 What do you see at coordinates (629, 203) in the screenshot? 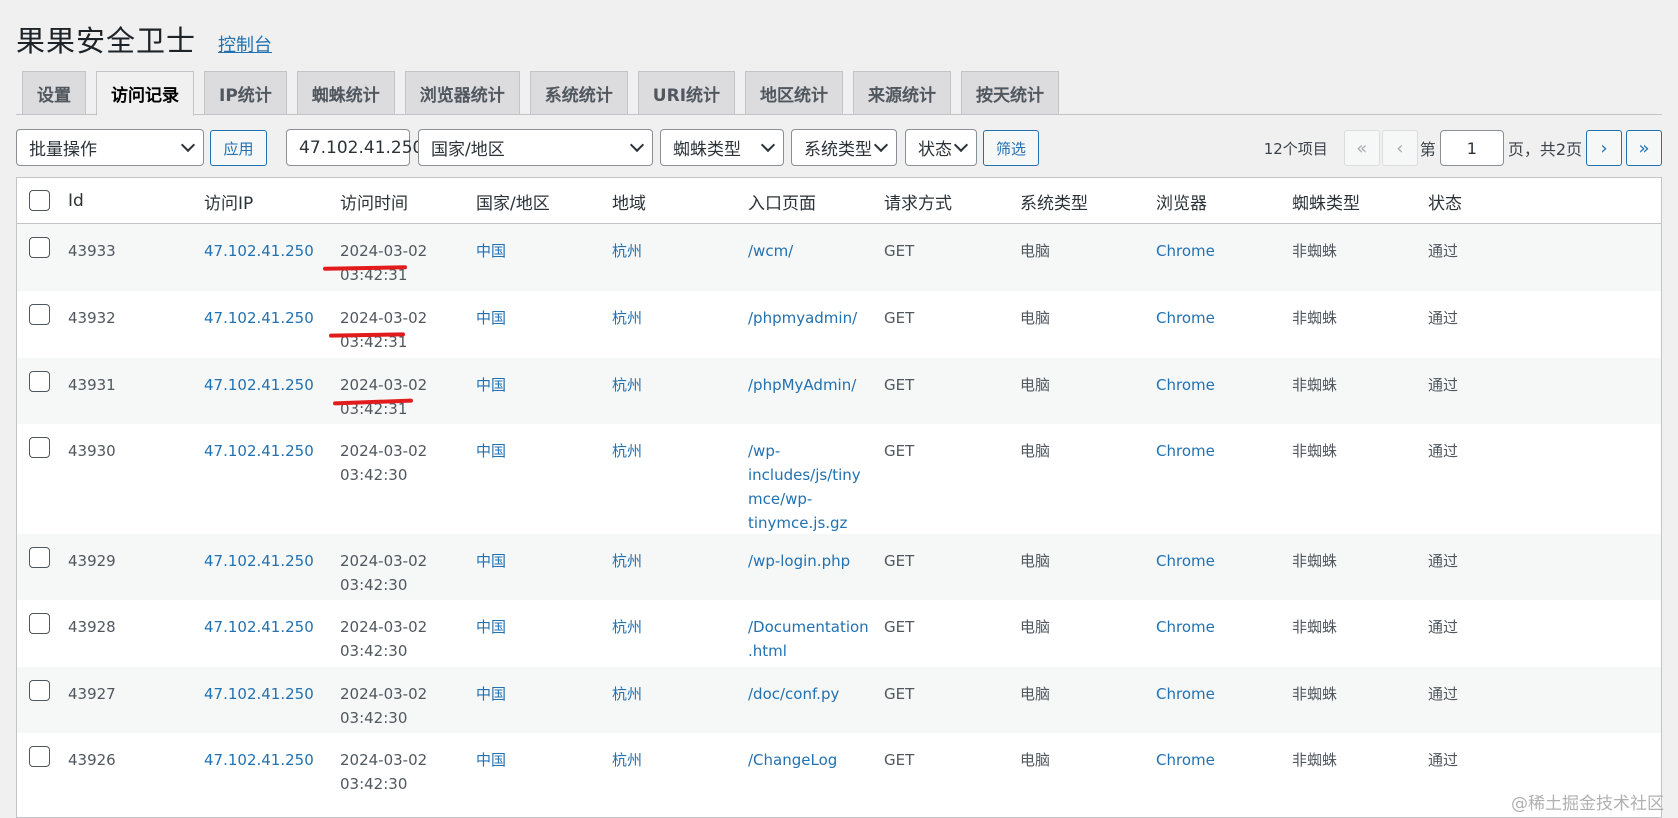
I see `column-header-region: 地域` at bounding box center [629, 203].